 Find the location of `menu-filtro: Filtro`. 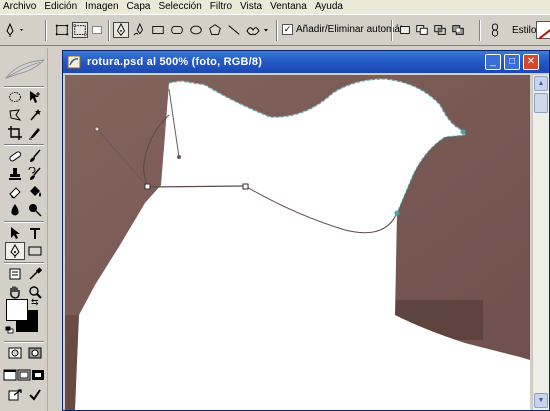

menu-filtro: Filtro is located at coordinates (221, 7).